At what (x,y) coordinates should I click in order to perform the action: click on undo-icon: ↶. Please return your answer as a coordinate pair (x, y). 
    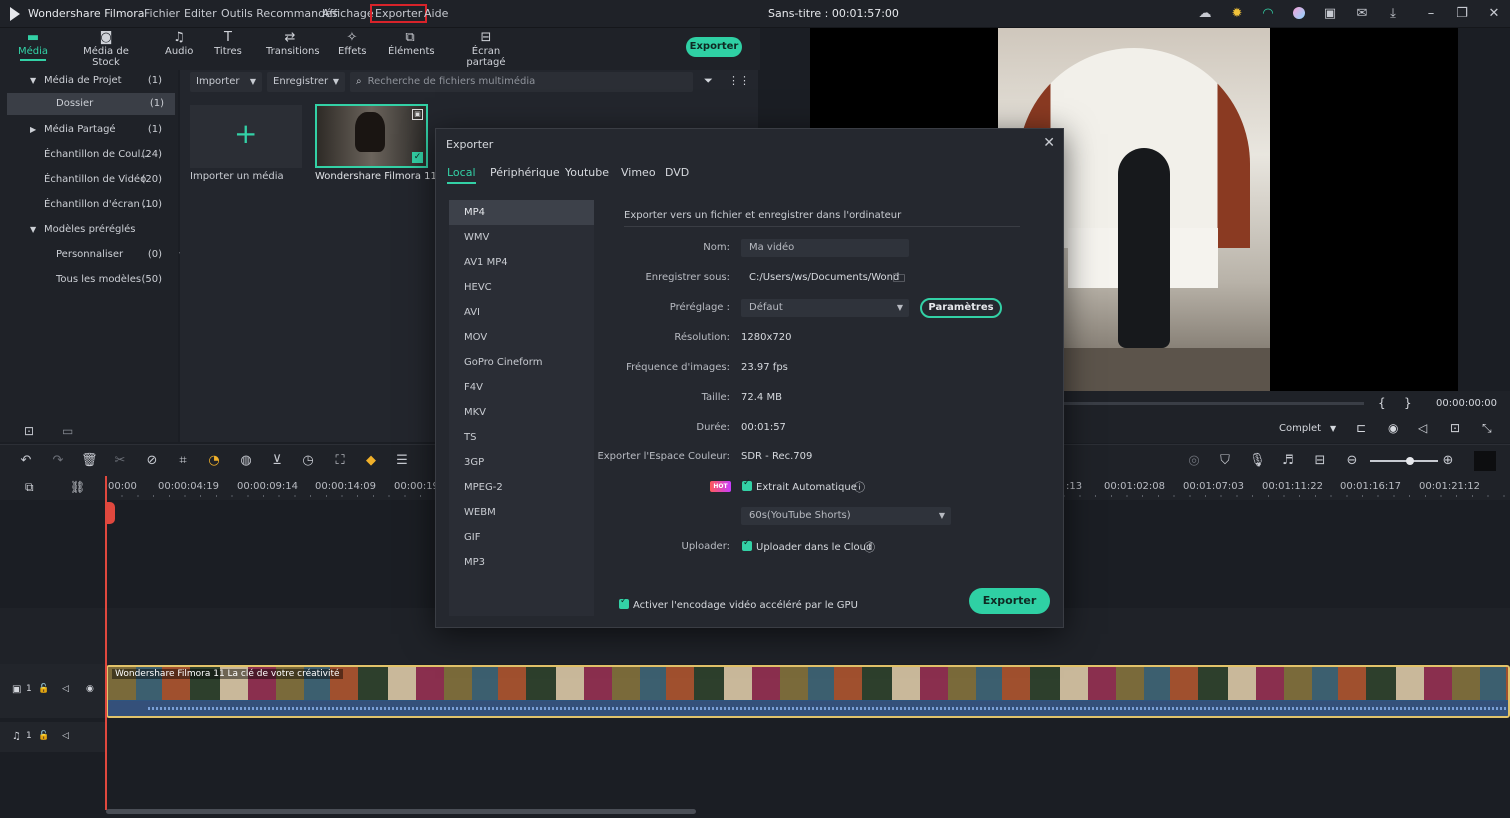
    Looking at the image, I should click on (26, 461).